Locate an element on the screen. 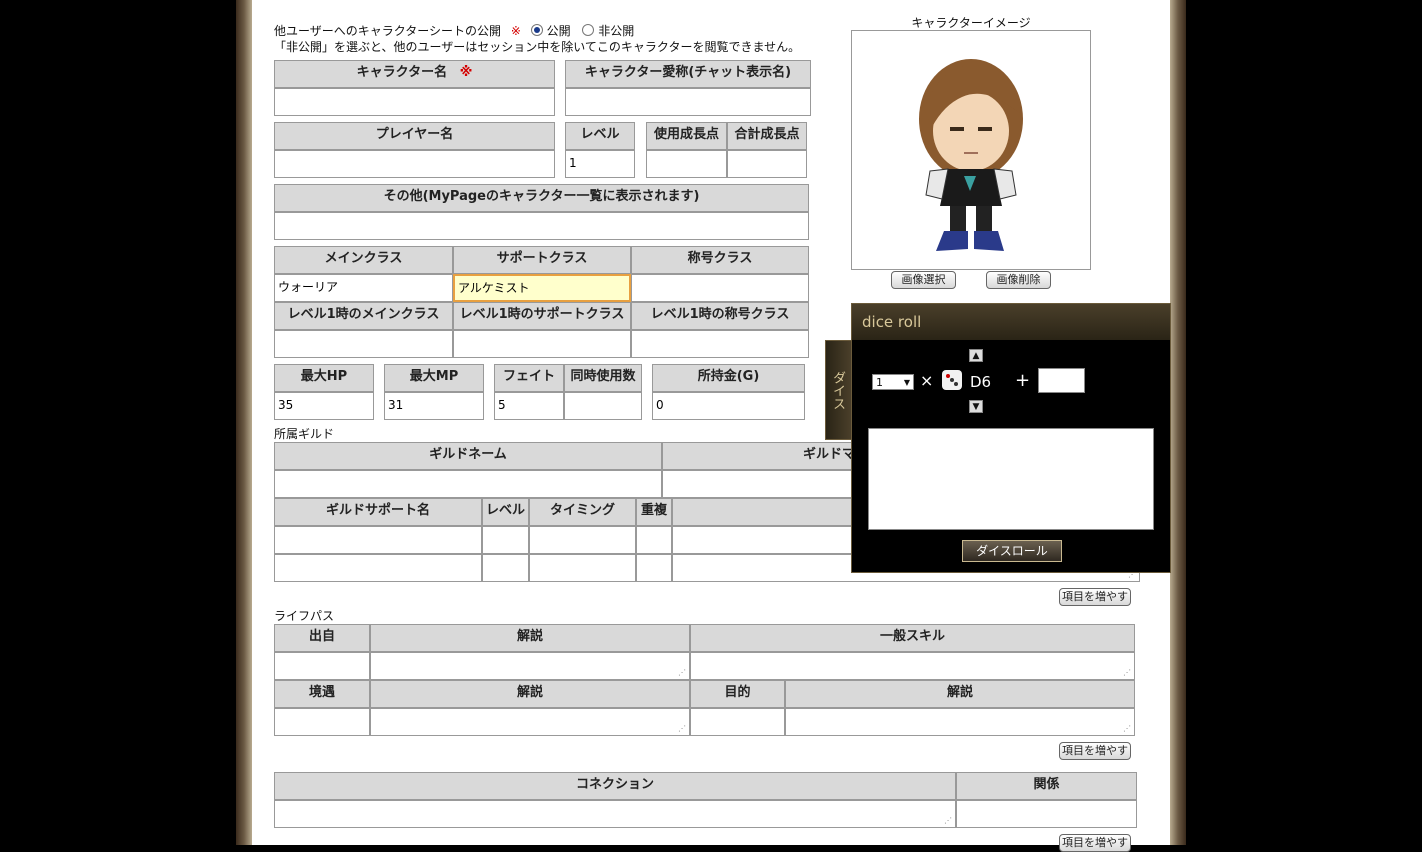 The width and height of the screenshot is (1422, 852). player-name-input is located at coordinates (414, 164).